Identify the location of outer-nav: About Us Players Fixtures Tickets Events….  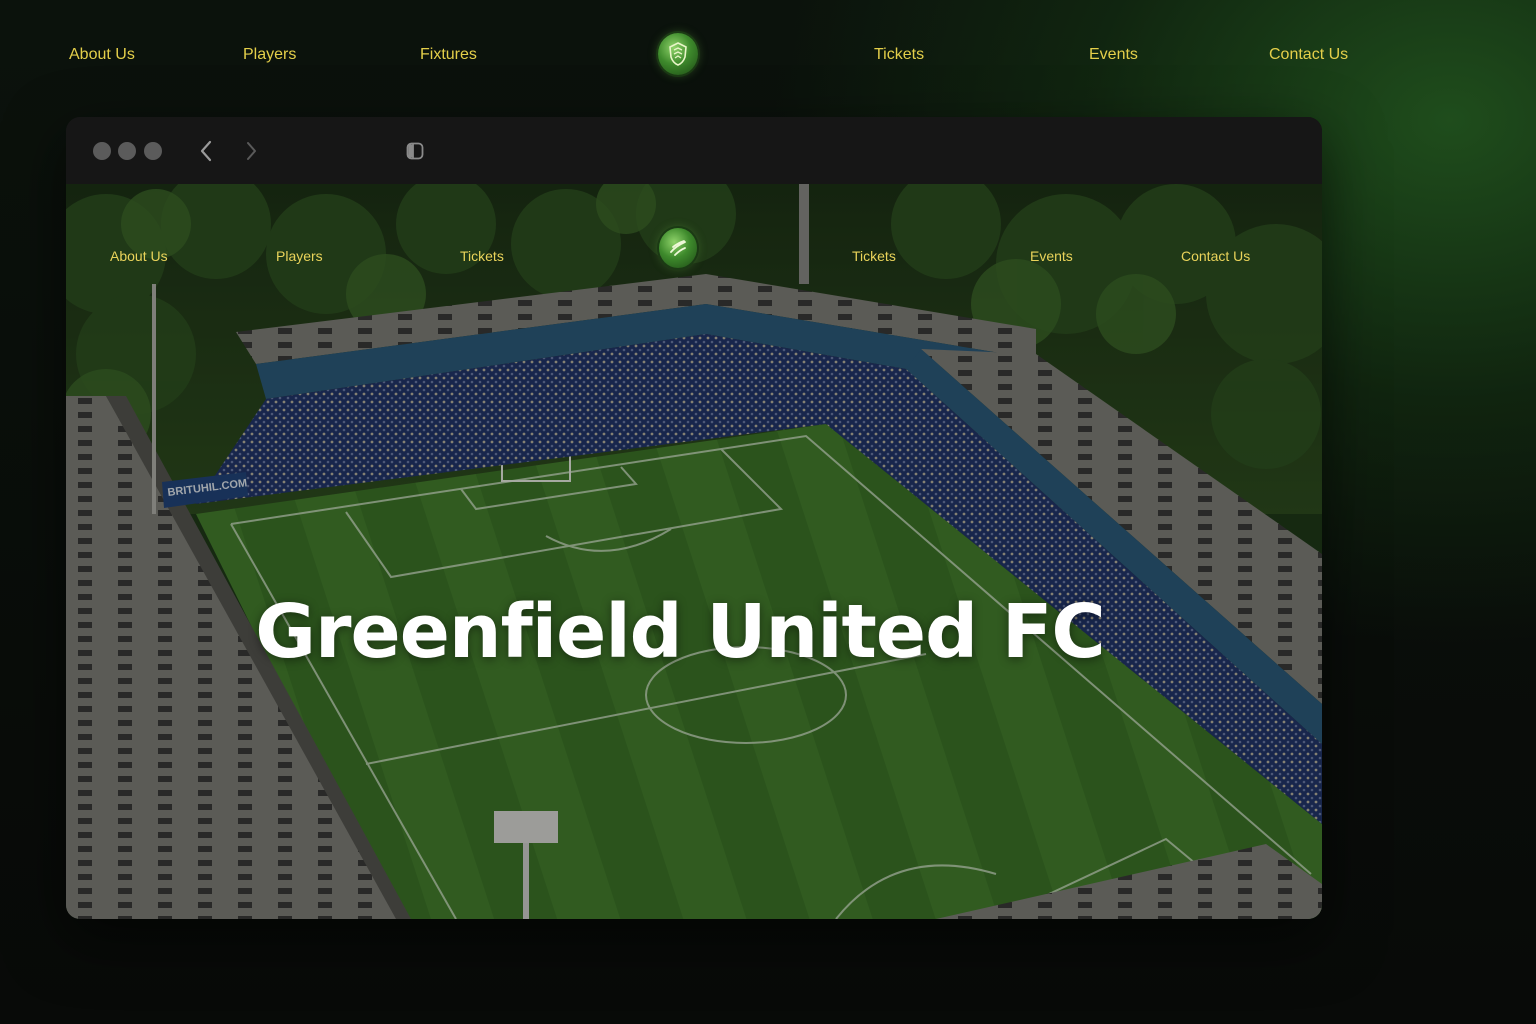
(768, 55).